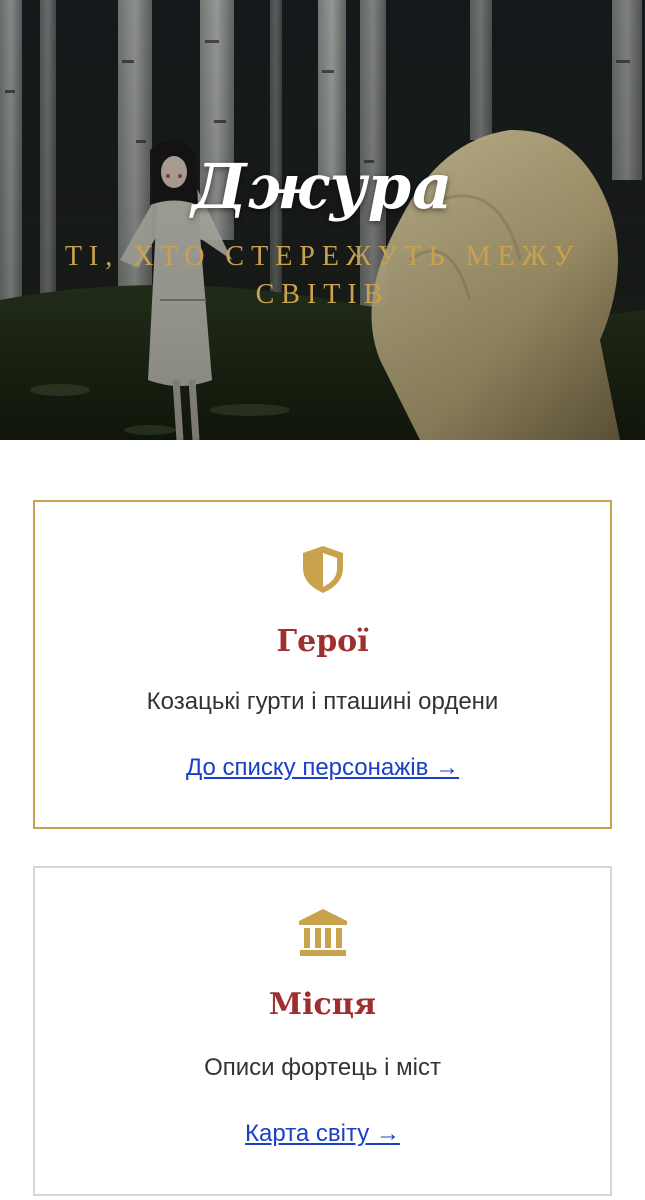 This screenshot has width=645, height=1200. What do you see at coordinates (322, 569) in the screenshot?
I see `shield-icon` at bounding box center [322, 569].